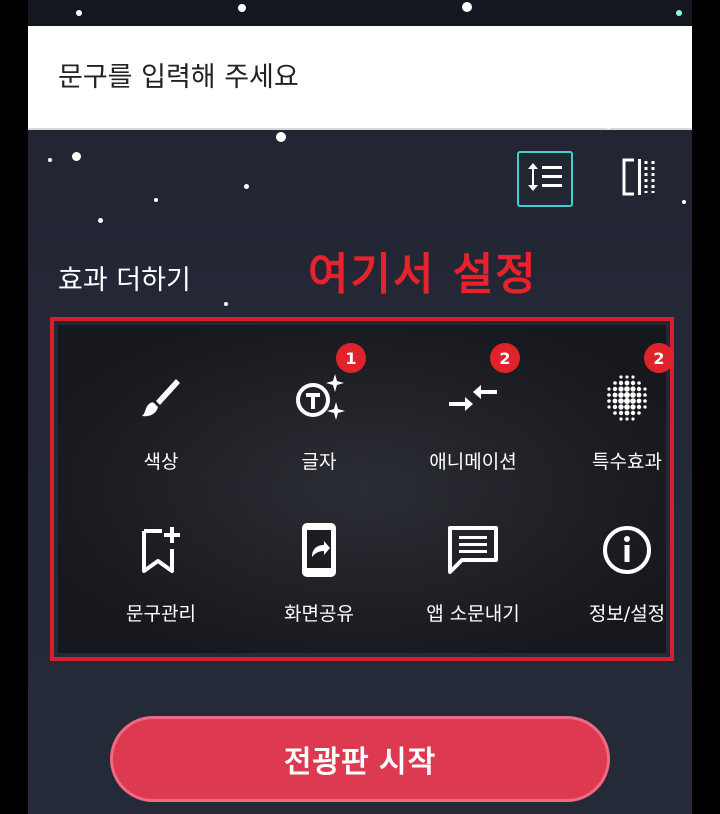  I want to click on effect-info-settings: 정보/설정, so click(622, 571).